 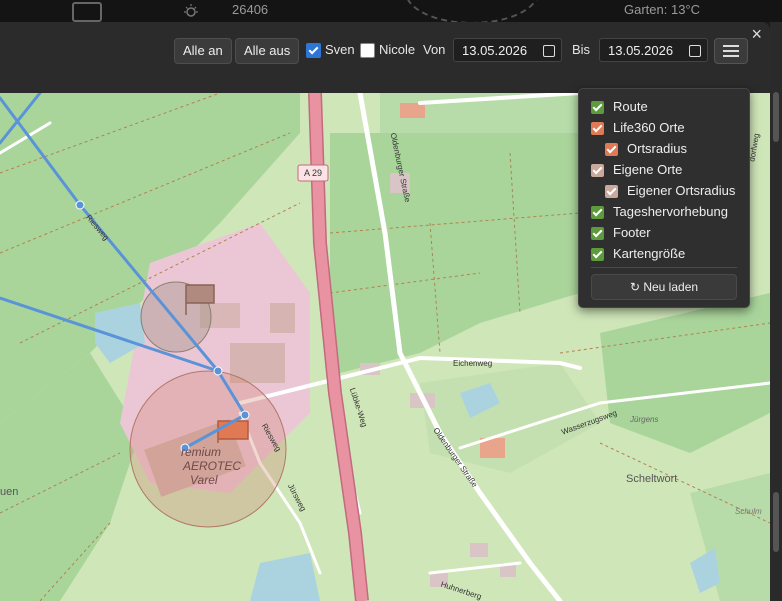 What do you see at coordinates (9, 492) in the screenshot?
I see `map-label-uen: uen` at bounding box center [9, 492].